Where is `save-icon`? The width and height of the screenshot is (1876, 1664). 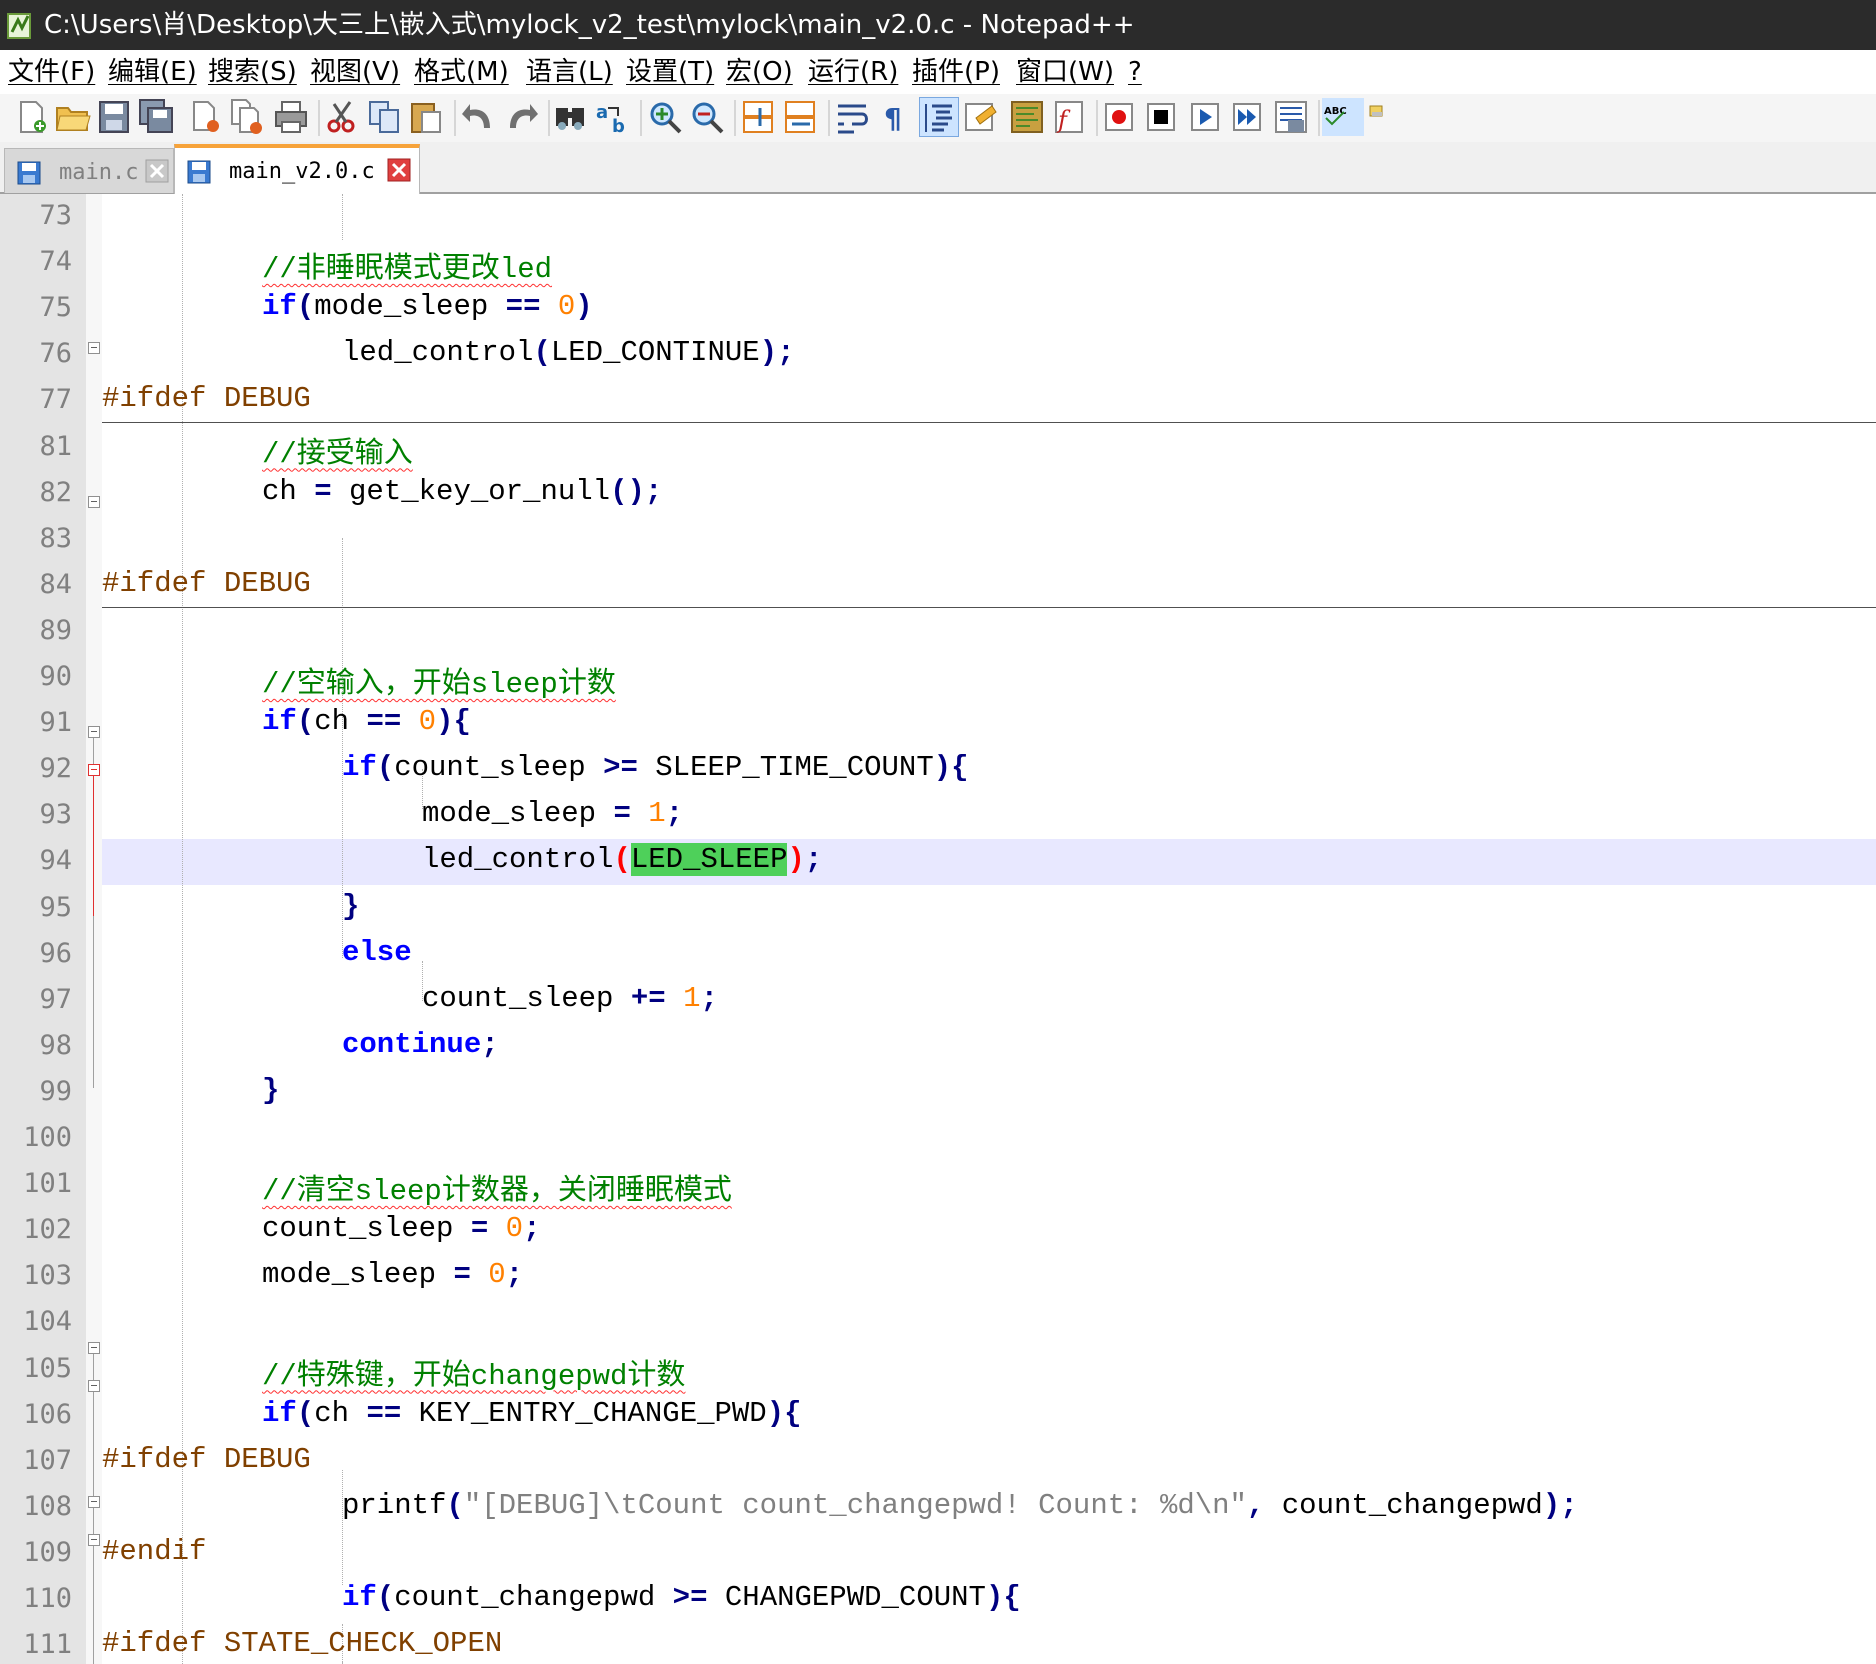 save-icon is located at coordinates (115, 117).